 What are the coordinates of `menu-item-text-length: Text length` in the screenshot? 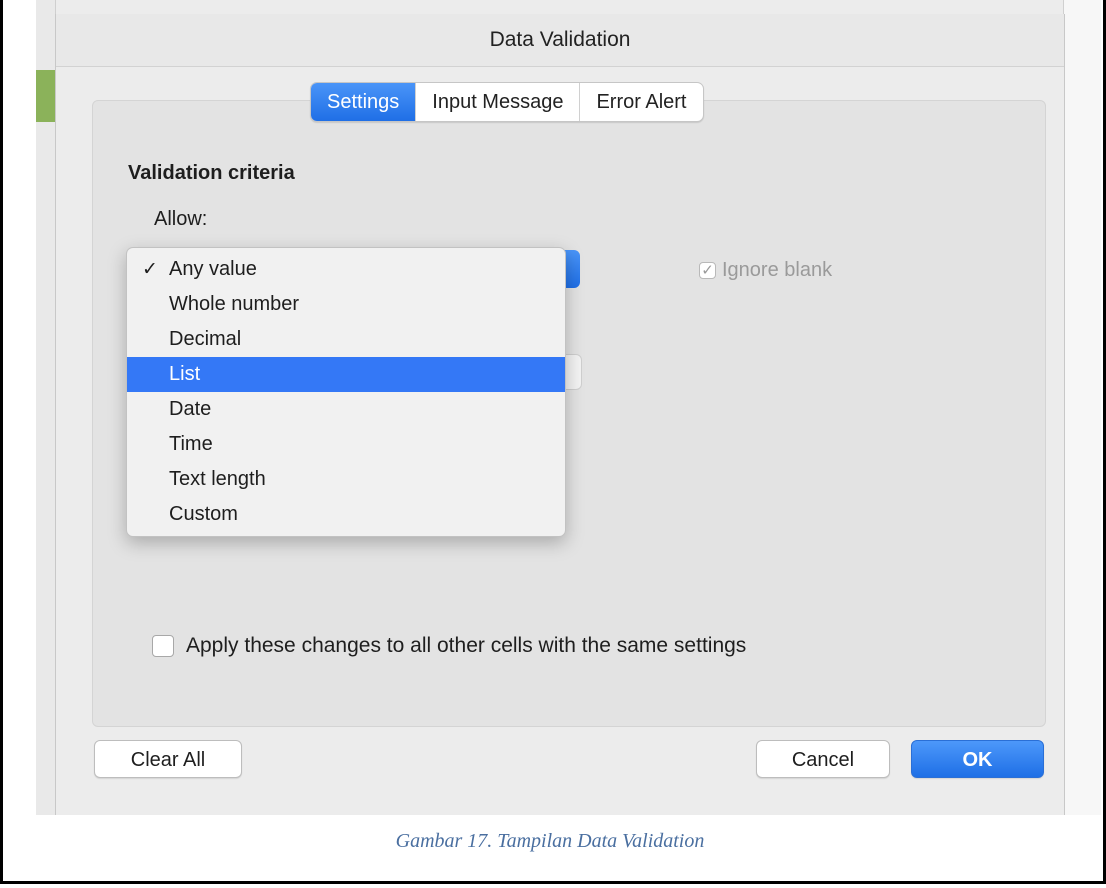 It's located at (346, 479).